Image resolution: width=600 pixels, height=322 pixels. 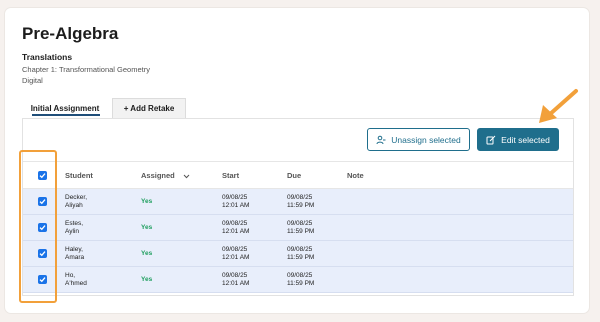 What do you see at coordinates (525, 139) in the screenshot?
I see `edit-selected-label: Edit selected` at bounding box center [525, 139].